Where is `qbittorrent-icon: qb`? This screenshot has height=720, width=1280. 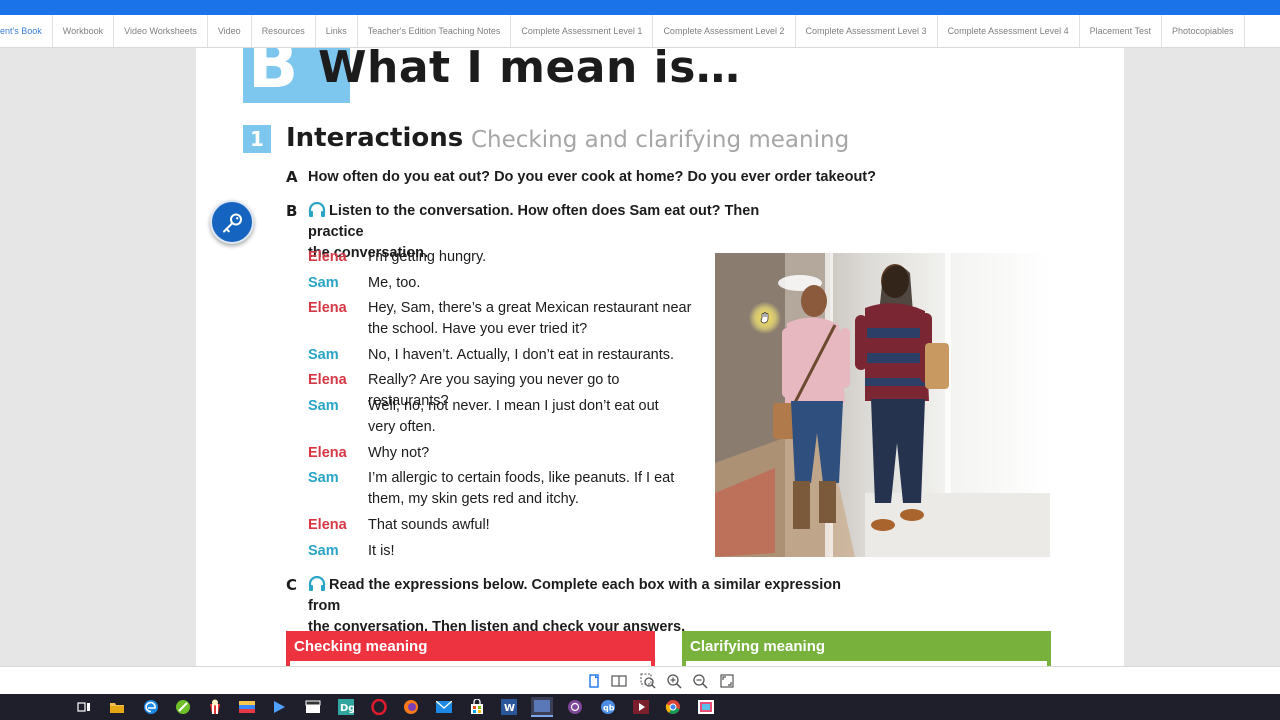 qbittorrent-icon: qb is located at coordinates (608, 707).